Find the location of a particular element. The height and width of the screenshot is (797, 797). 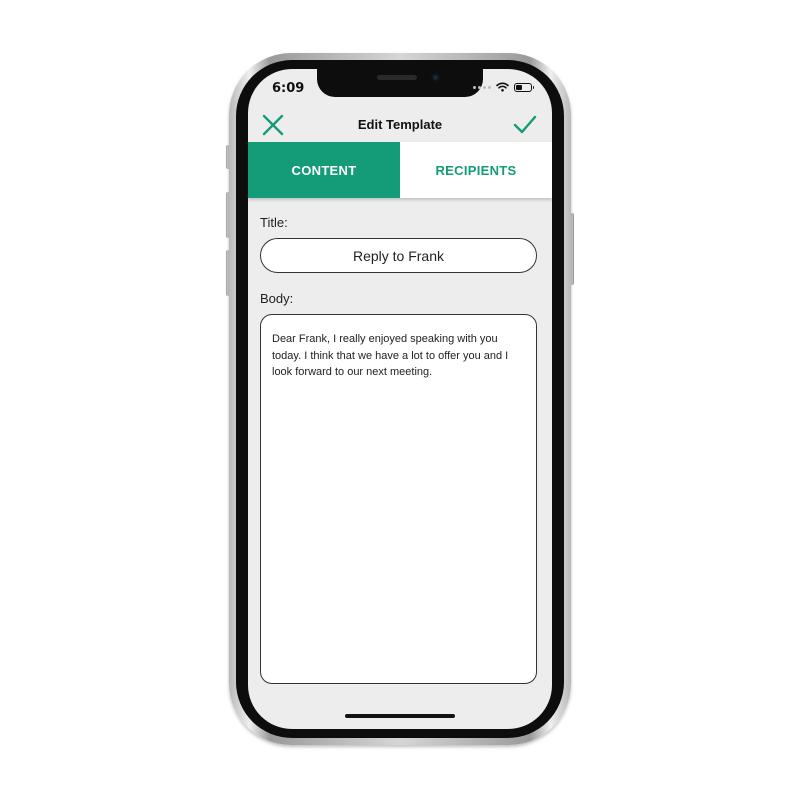

front-camera is located at coordinates (435, 77).